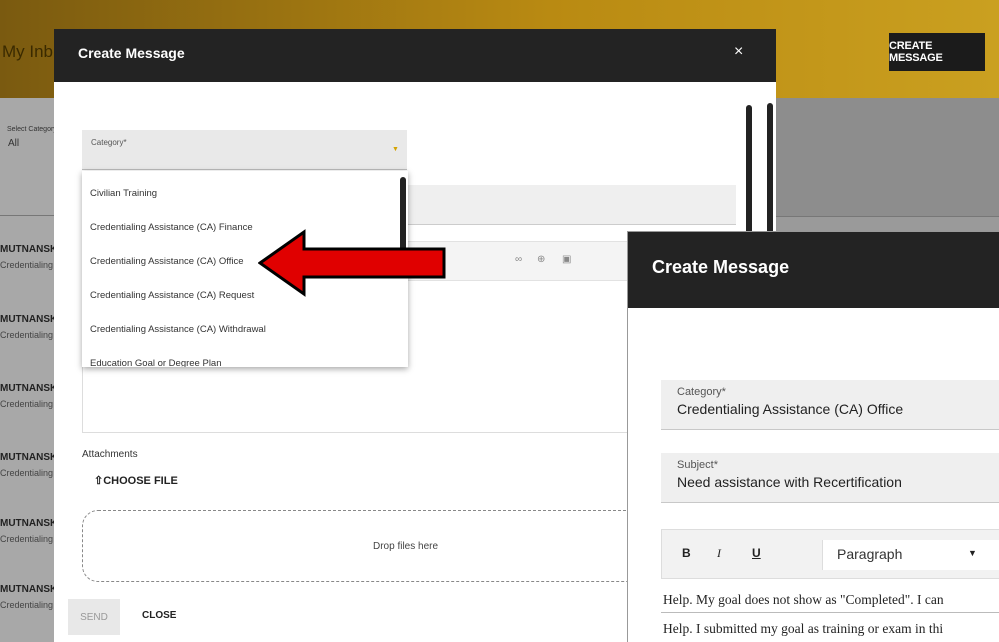 This screenshot has width=999, height=642. I want to click on category-select: Category* ▼, so click(244, 150).